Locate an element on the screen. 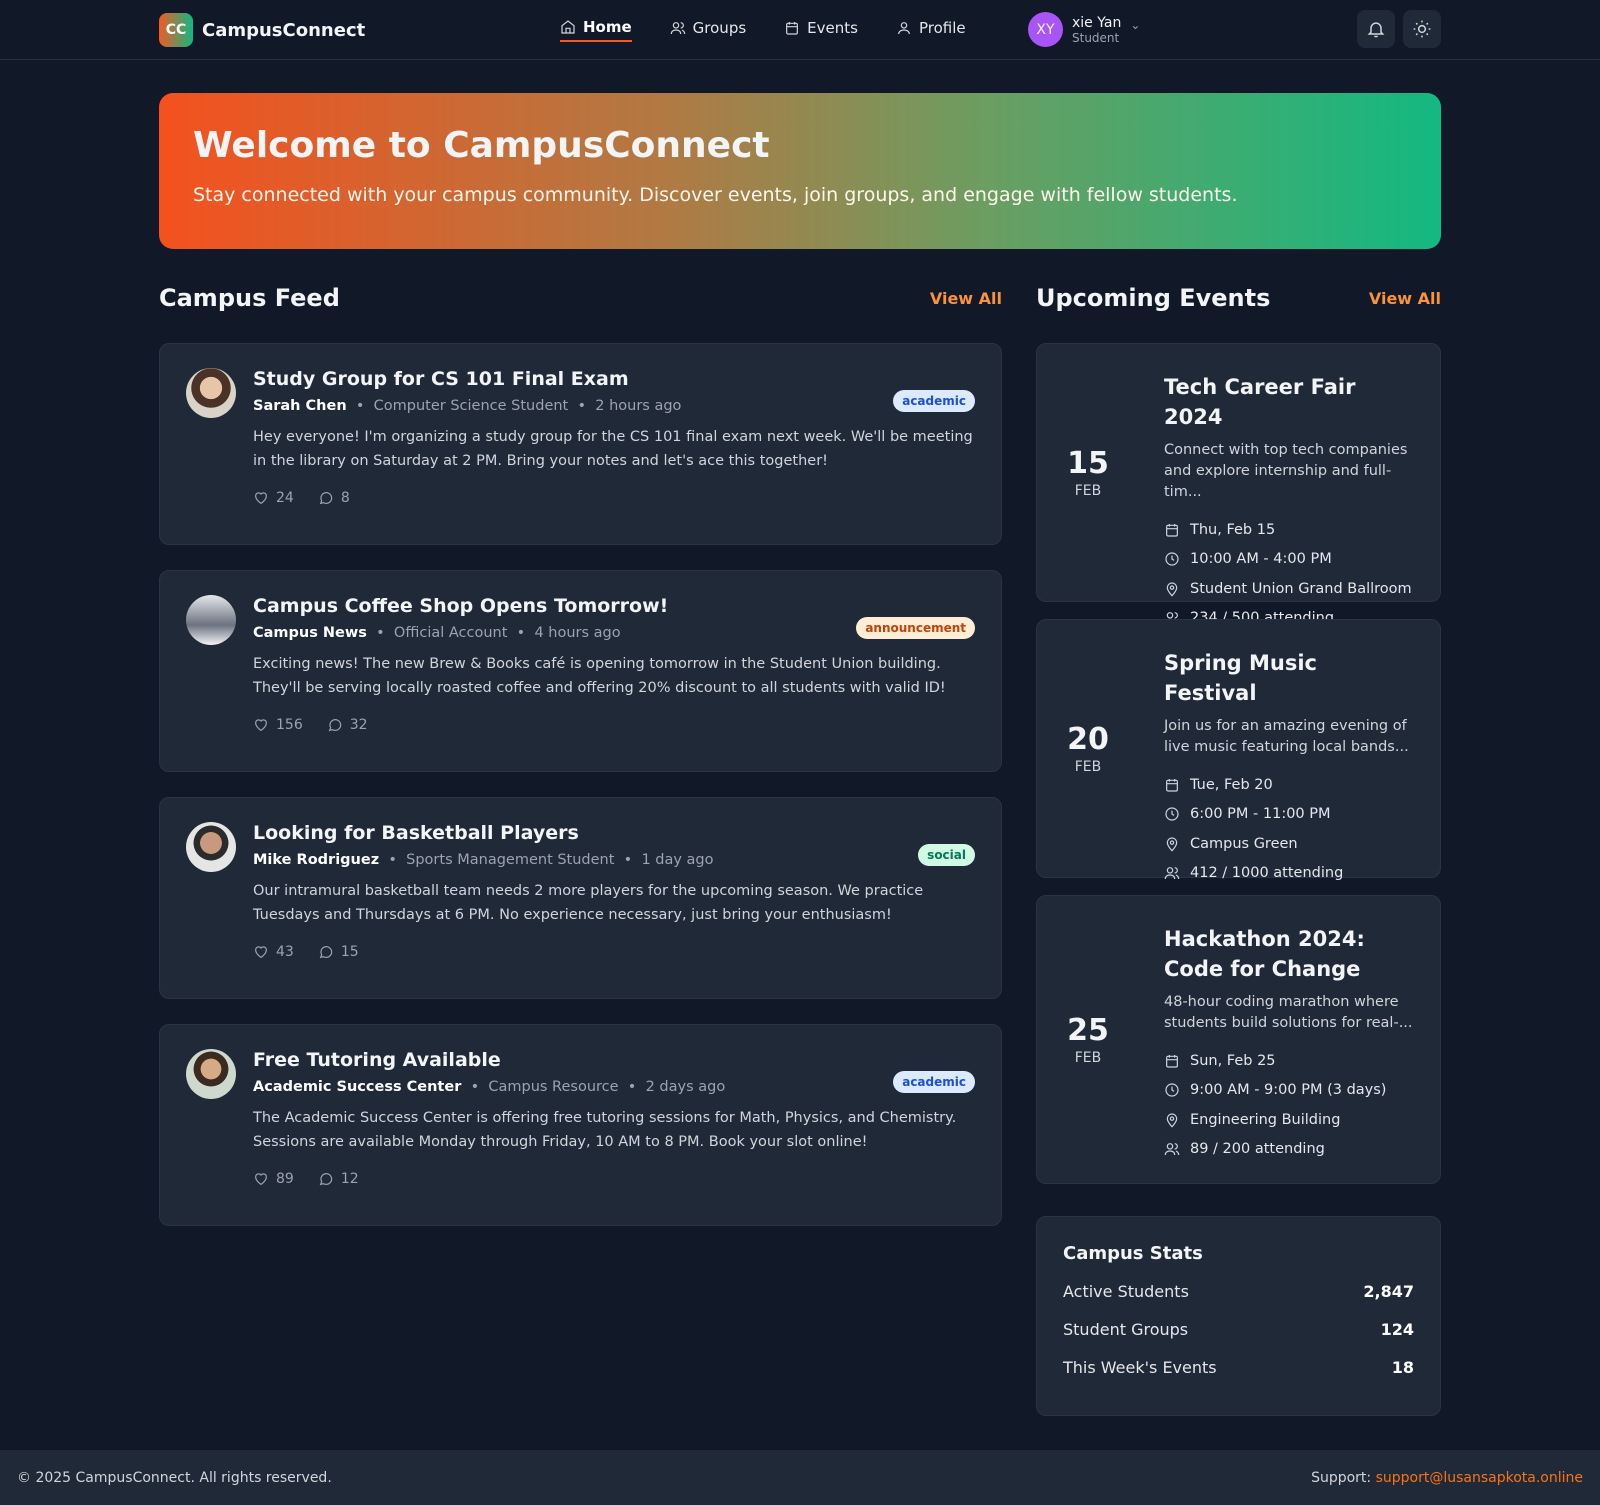 Image resolution: width=1600 pixels, height=1505 pixels. logo: CC CampusConnect is located at coordinates (262, 30).